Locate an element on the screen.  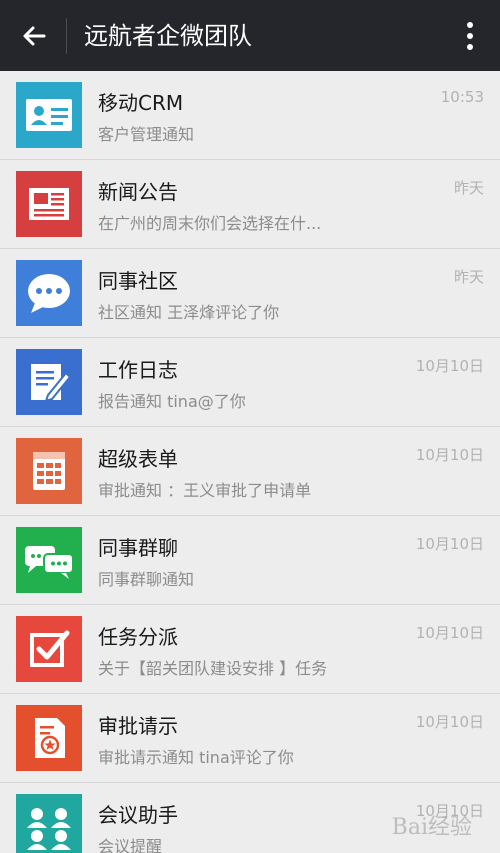
more-options-button is located at coordinates (470, 36).